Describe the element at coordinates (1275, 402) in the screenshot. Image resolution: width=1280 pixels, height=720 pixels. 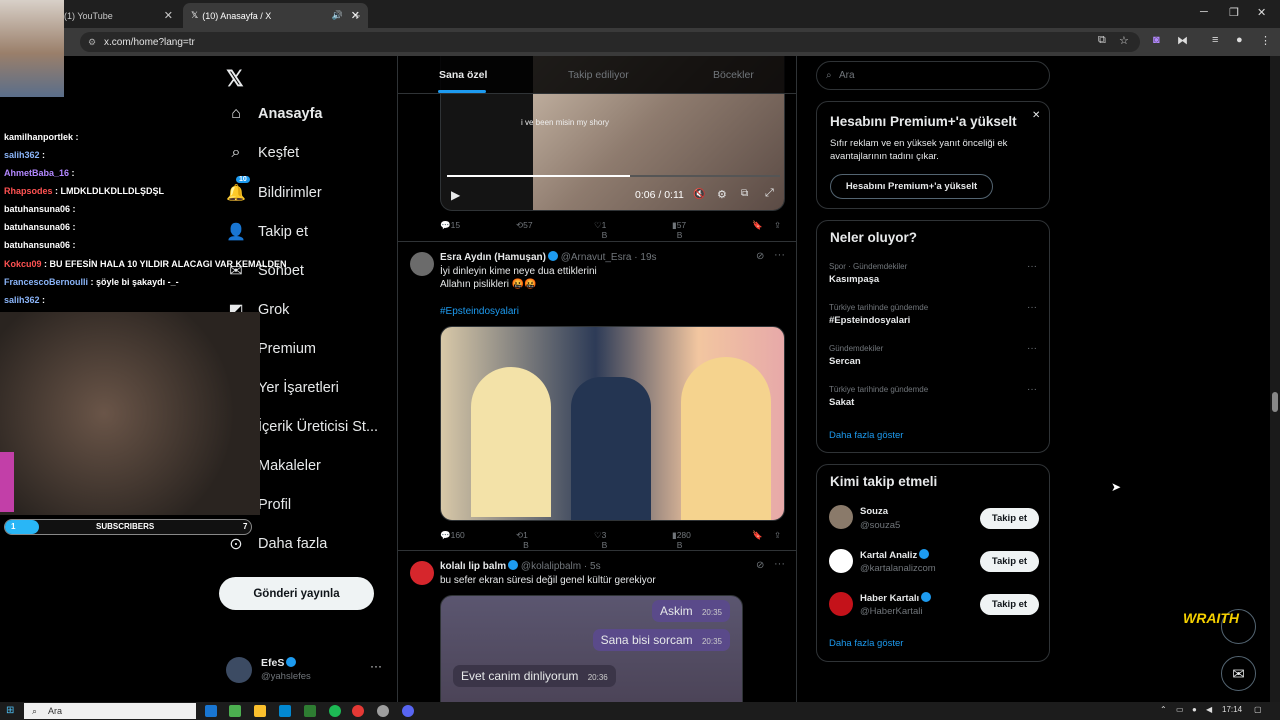
I see `scrollbar-thumb` at that location.